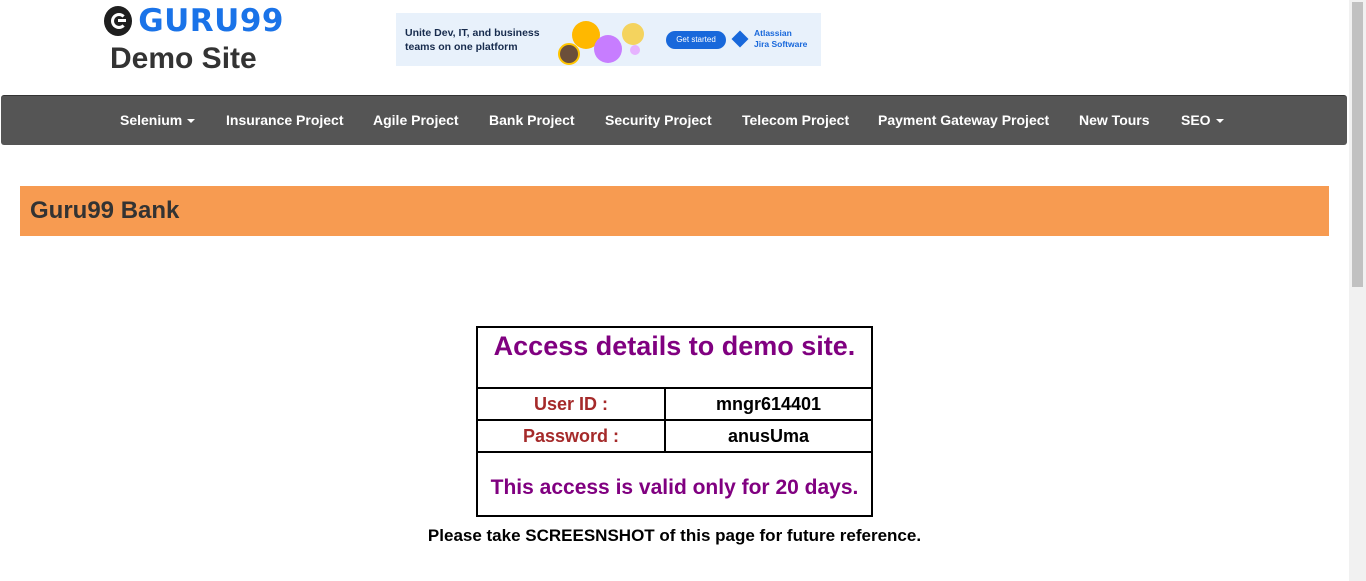  Describe the element at coordinates (183, 58) in the screenshot. I see `site-title: Demo Site` at that location.